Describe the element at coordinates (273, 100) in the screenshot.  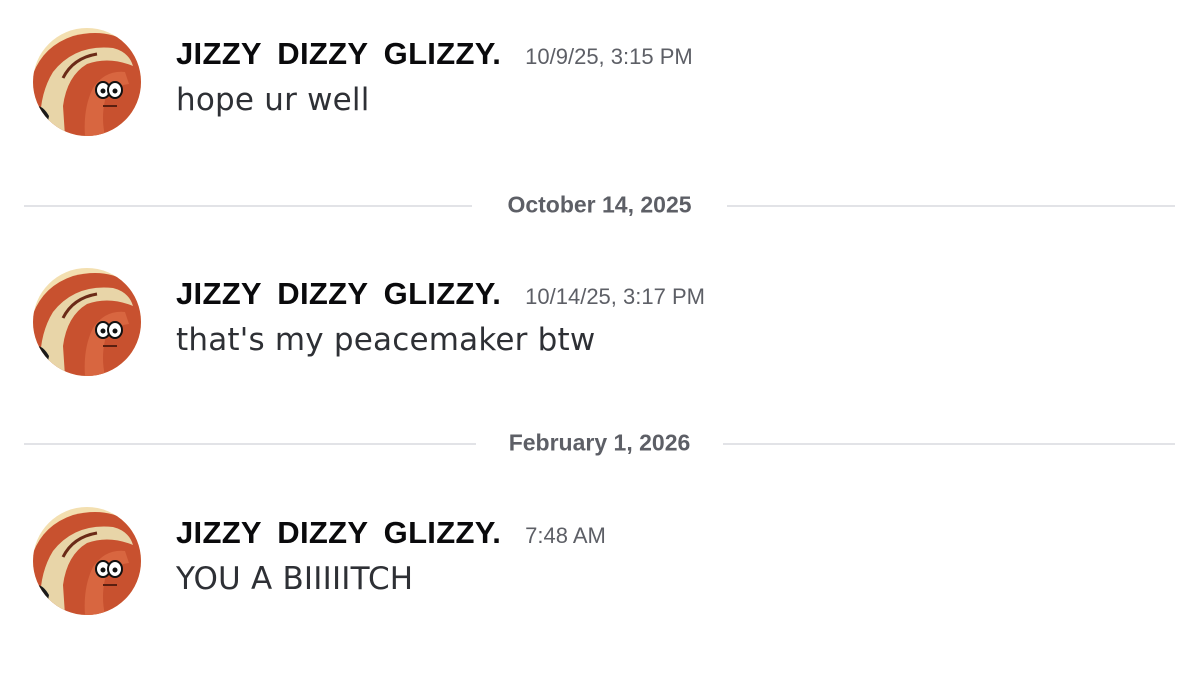
I see `message-content: hope ur well` at that location.